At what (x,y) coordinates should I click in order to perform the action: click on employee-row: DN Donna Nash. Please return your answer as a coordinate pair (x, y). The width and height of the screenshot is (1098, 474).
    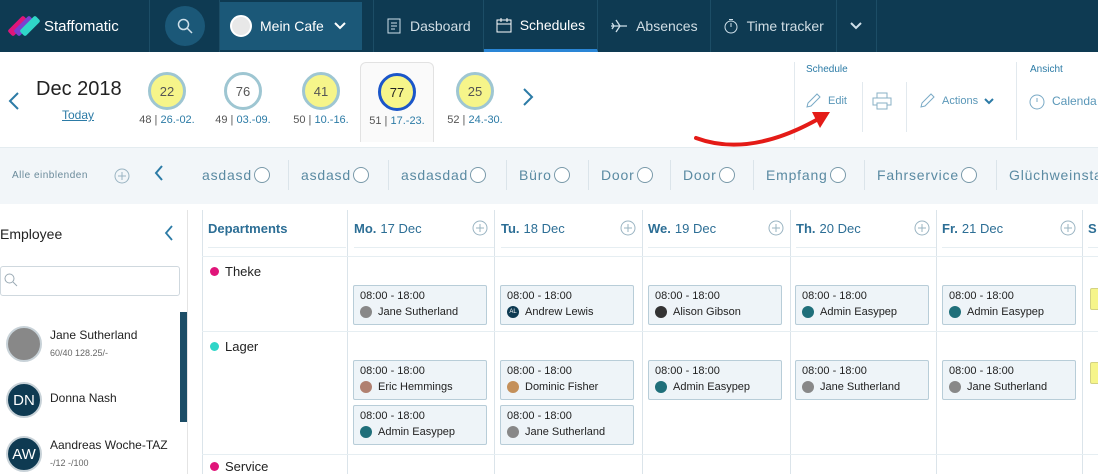
    Looking at the image, I should click on (94, 403).